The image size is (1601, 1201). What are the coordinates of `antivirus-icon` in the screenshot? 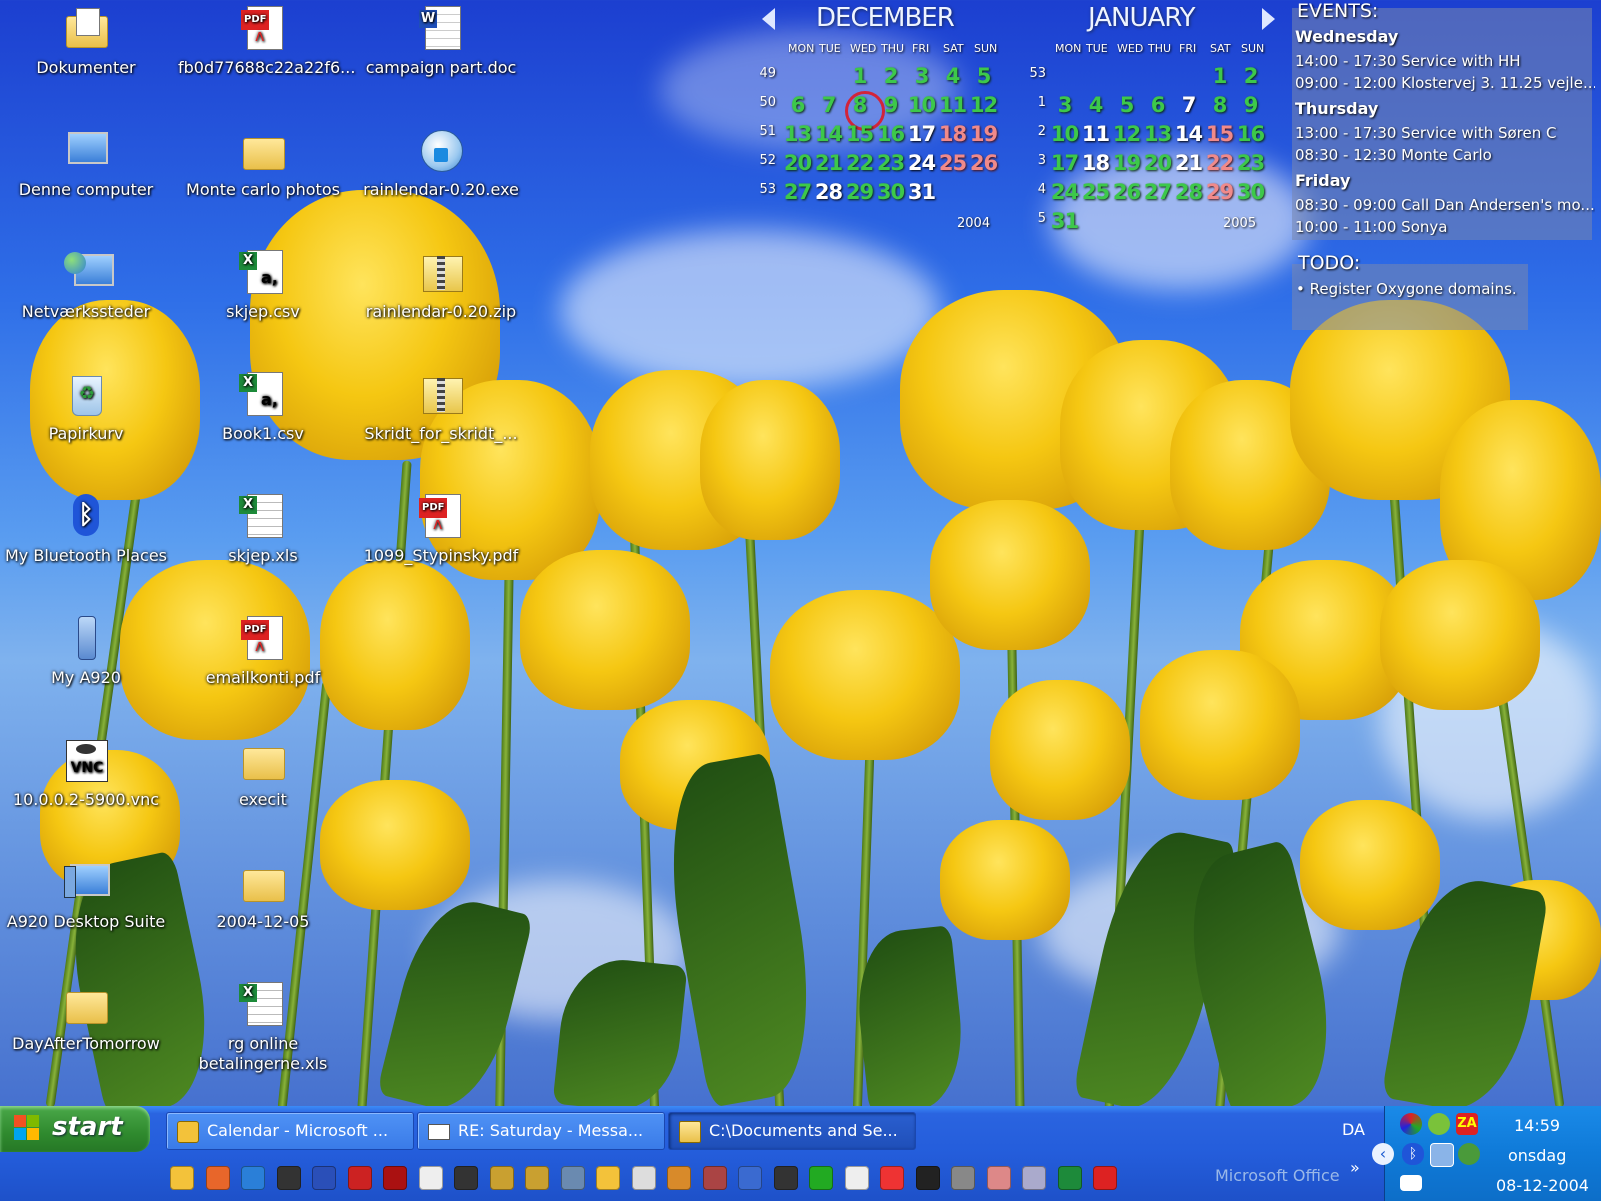 It's located at (1105, 1178).